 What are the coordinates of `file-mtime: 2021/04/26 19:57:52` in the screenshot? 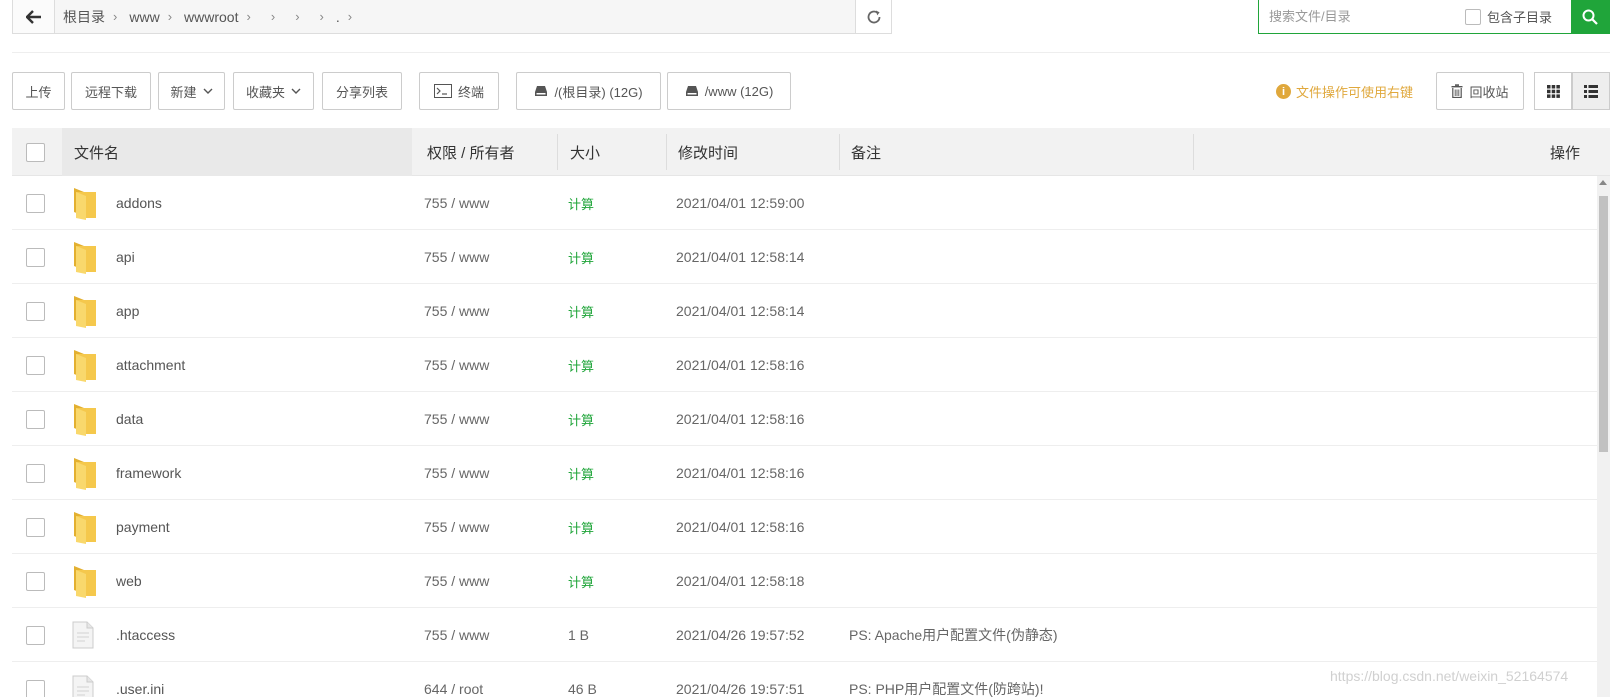 It's located at (740, 635).